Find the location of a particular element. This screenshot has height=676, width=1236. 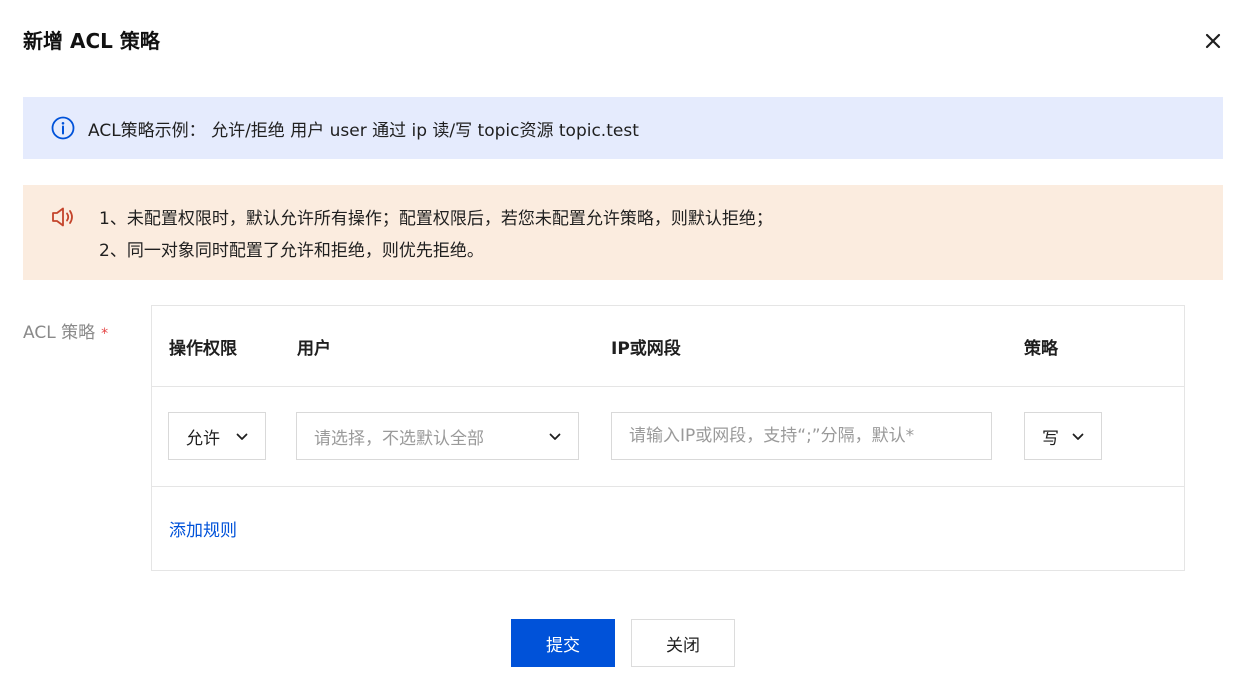

acl-policy-label-text: ACL 策略 is located at coordinates (59, 333).